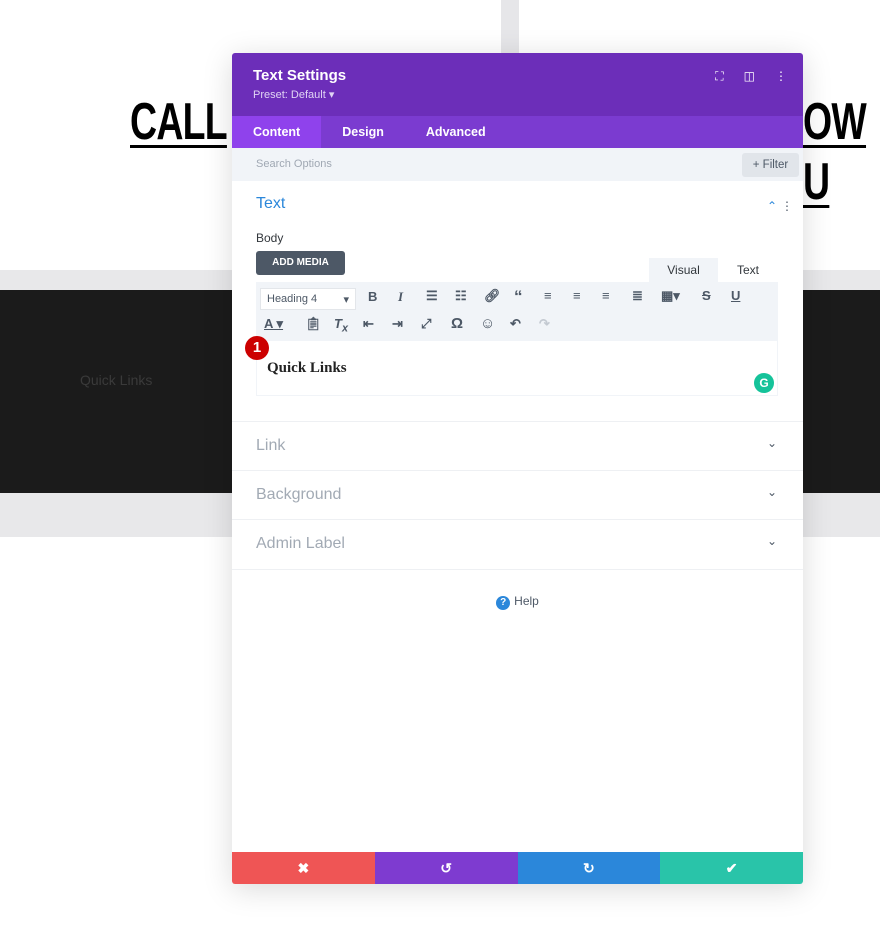 The height and width of the screenshot is (932, 880). What do you see at coordinates (303, 868) in the screenshot?
I see `cancel-button: ✖` at bounding box center [303, 868].